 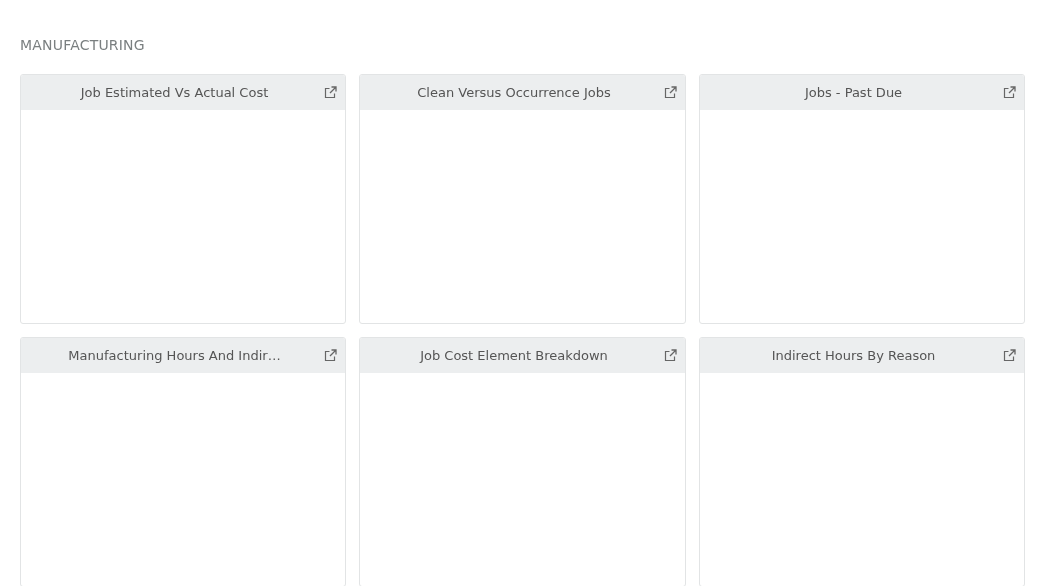 I want to click on card-title: Jobs - Past Due, so click(x=853, y=92).